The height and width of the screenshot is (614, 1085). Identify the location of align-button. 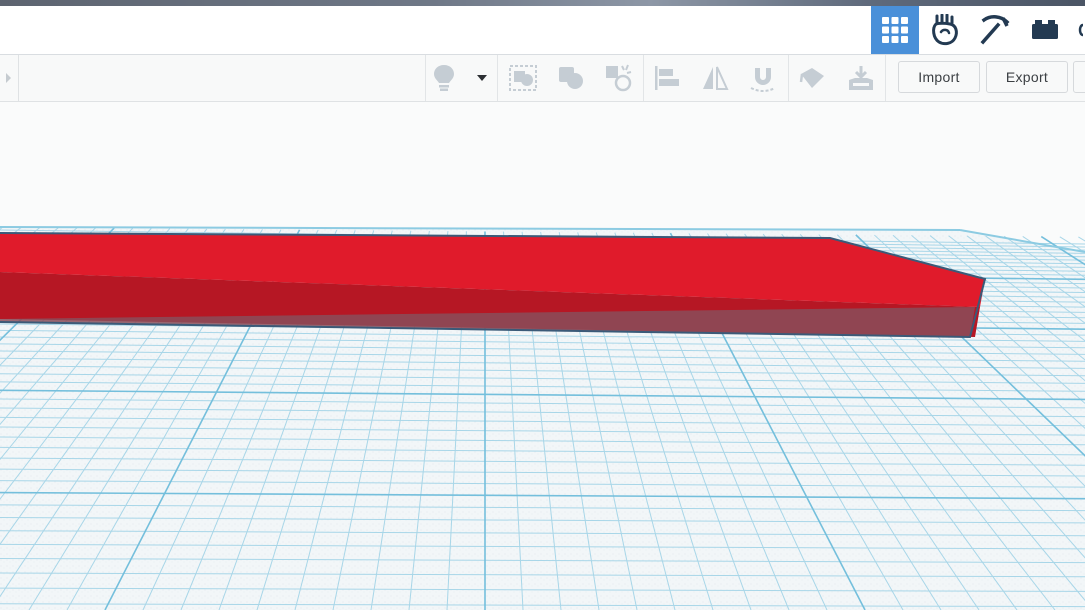
(667, 78).